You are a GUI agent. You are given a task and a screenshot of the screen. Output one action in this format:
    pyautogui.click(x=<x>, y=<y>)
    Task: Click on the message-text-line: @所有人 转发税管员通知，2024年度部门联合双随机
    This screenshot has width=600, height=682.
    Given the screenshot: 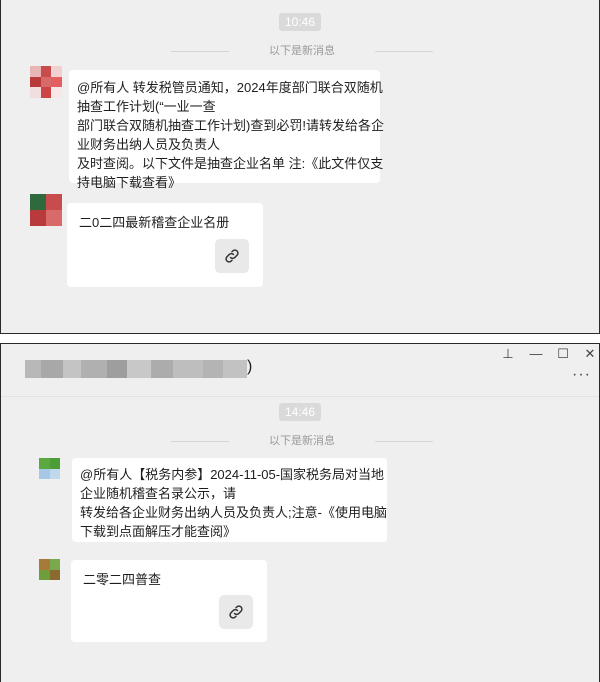 What is the action you would take?
    pyautogui.click(x=230, y=87)
    